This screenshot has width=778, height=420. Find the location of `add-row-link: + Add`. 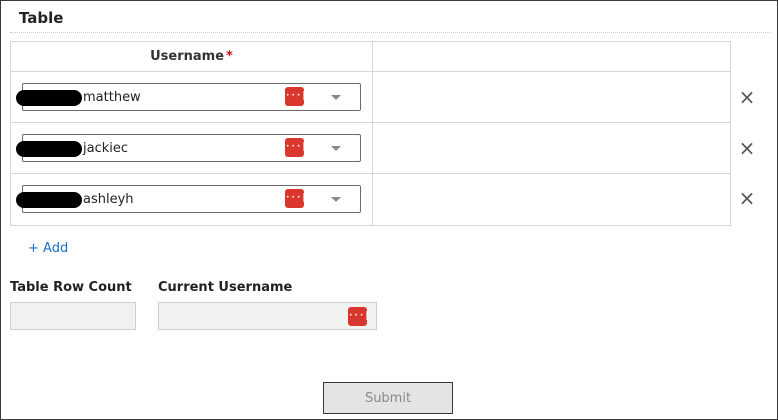

add-row-link: + Add is located at coordinates (48, 248).